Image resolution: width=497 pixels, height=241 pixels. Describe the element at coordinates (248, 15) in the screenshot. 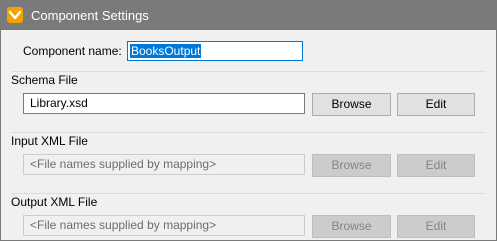

I see `title-bar: Component Settings` at that location.